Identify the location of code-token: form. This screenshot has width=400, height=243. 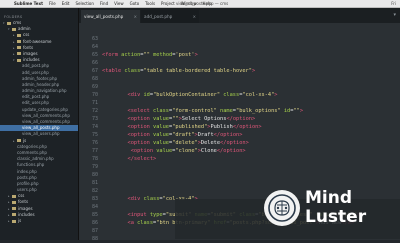
(111, 55).